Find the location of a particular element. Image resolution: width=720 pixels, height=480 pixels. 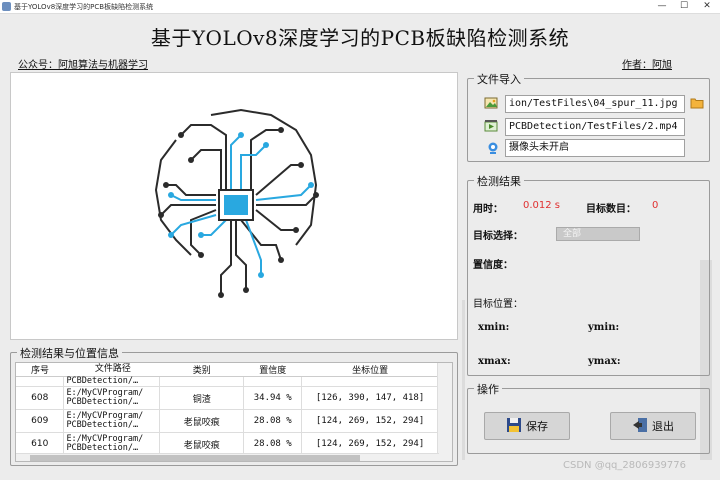

save-label: 保存 is located at coordinates (537, 426).